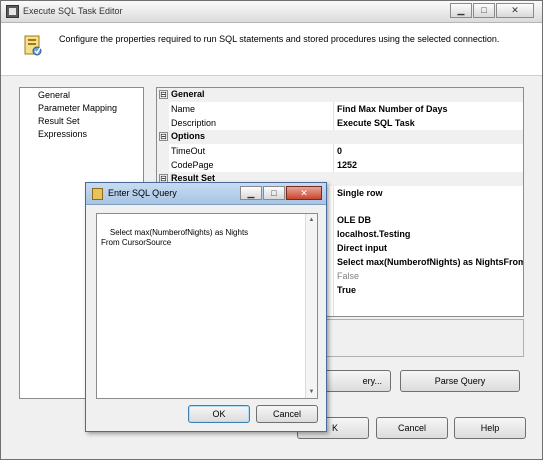 This screenshot has width=543, height=460. I want to click on property-value: True, so click(346, 290).